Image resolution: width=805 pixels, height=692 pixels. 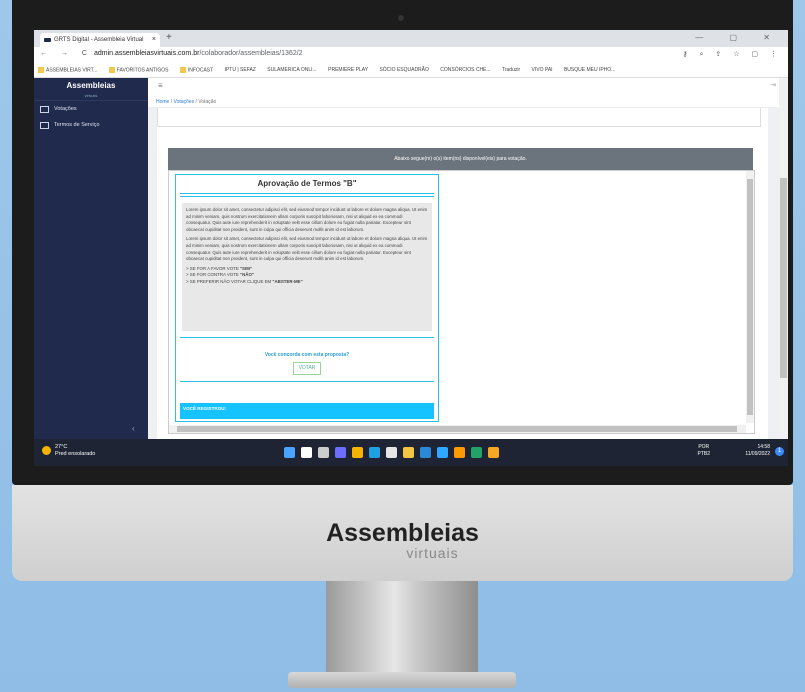 I want to click on logout-icon: ⇥, so click(x=773, y=85).